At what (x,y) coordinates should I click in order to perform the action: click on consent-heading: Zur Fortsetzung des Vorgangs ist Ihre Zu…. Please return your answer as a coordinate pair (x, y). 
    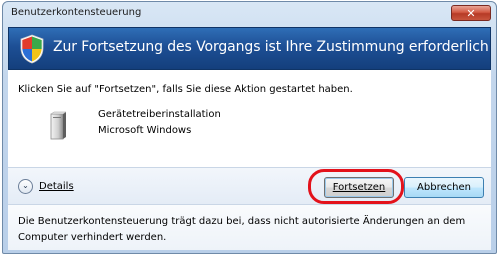
    Looking at the image, I should click on (271, 47).